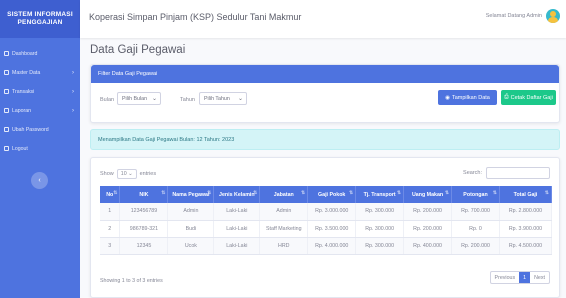 This screenshot has width=566, height=298. Describe the element at coordinates (30, 129) in the screenshot. I see `sidebar-item-label: Ubah Password` at that location.